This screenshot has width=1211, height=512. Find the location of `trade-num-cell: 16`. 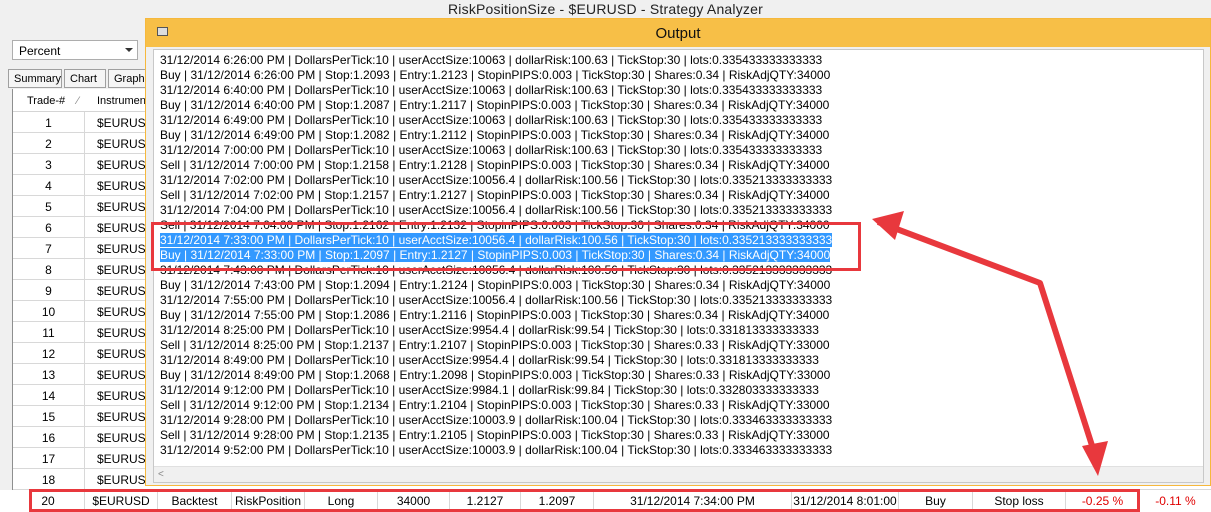

trade-num-cell: 16 is located at coordinates (49, 437).